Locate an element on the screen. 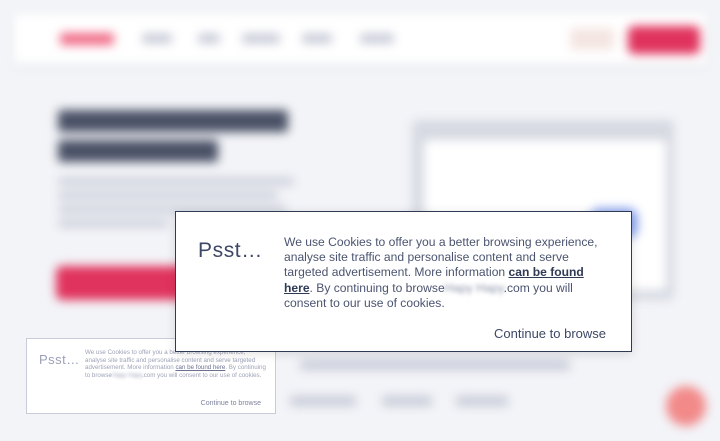 Image resolution: width=720 pixels, height=441 pixels. continue-to-browse-button: Continue to browse is located at coordinates (550, 333).